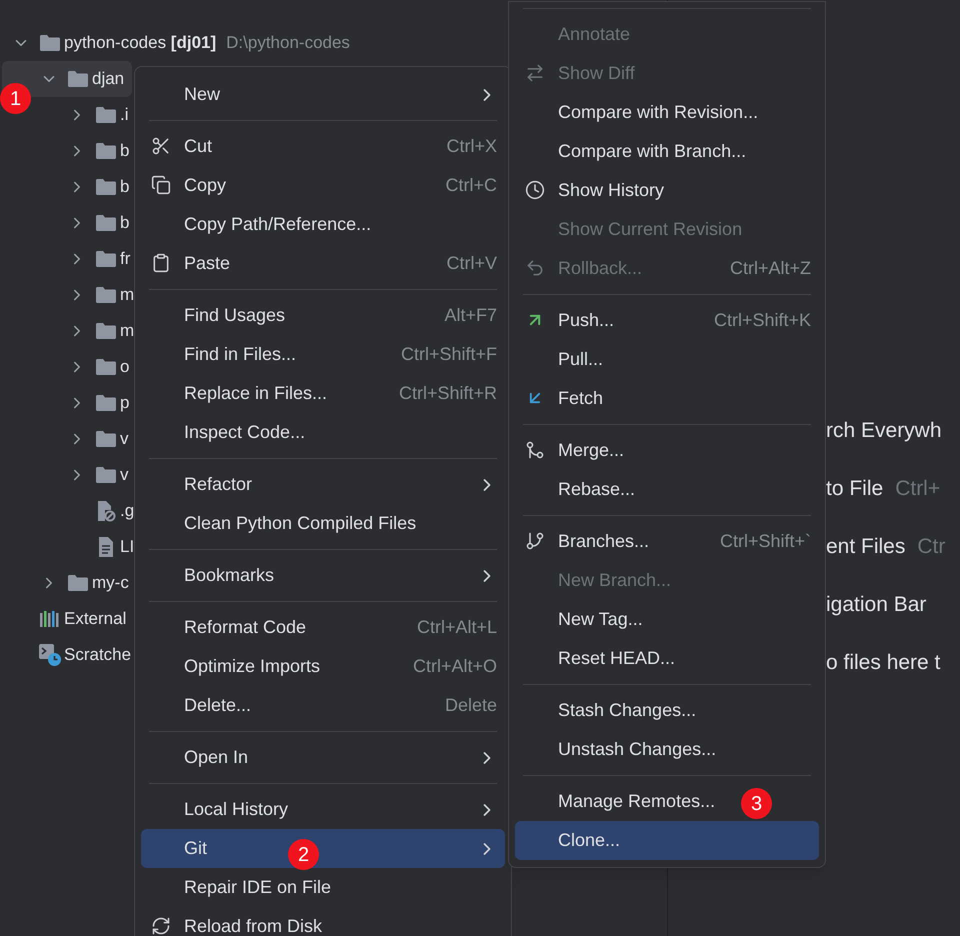 The image size is (960, 936). What do you see at coordinates (454, 666) in the screenshot?
I see `shortcut-text: Ctrl+Alt+O` at bounding box center [454, 666].